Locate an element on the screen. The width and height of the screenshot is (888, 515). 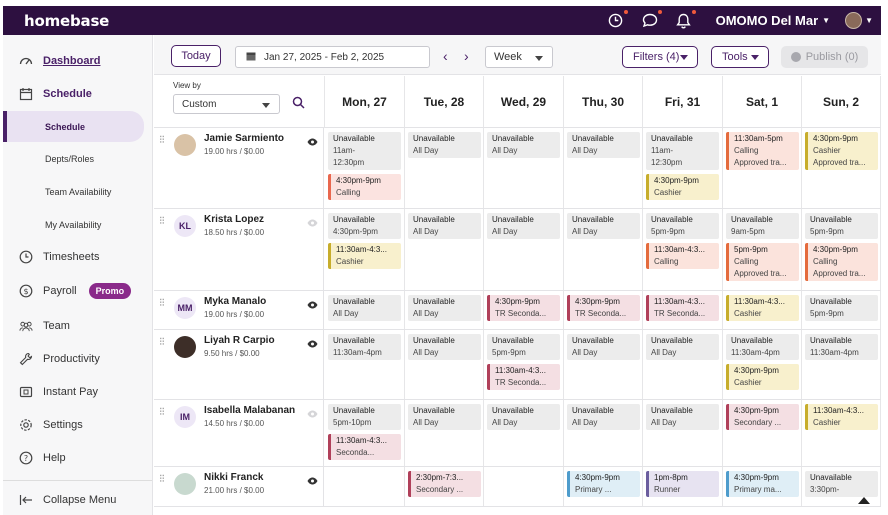
day-cell: 1pm-8pm Runner is located at coordinates (683, 486).